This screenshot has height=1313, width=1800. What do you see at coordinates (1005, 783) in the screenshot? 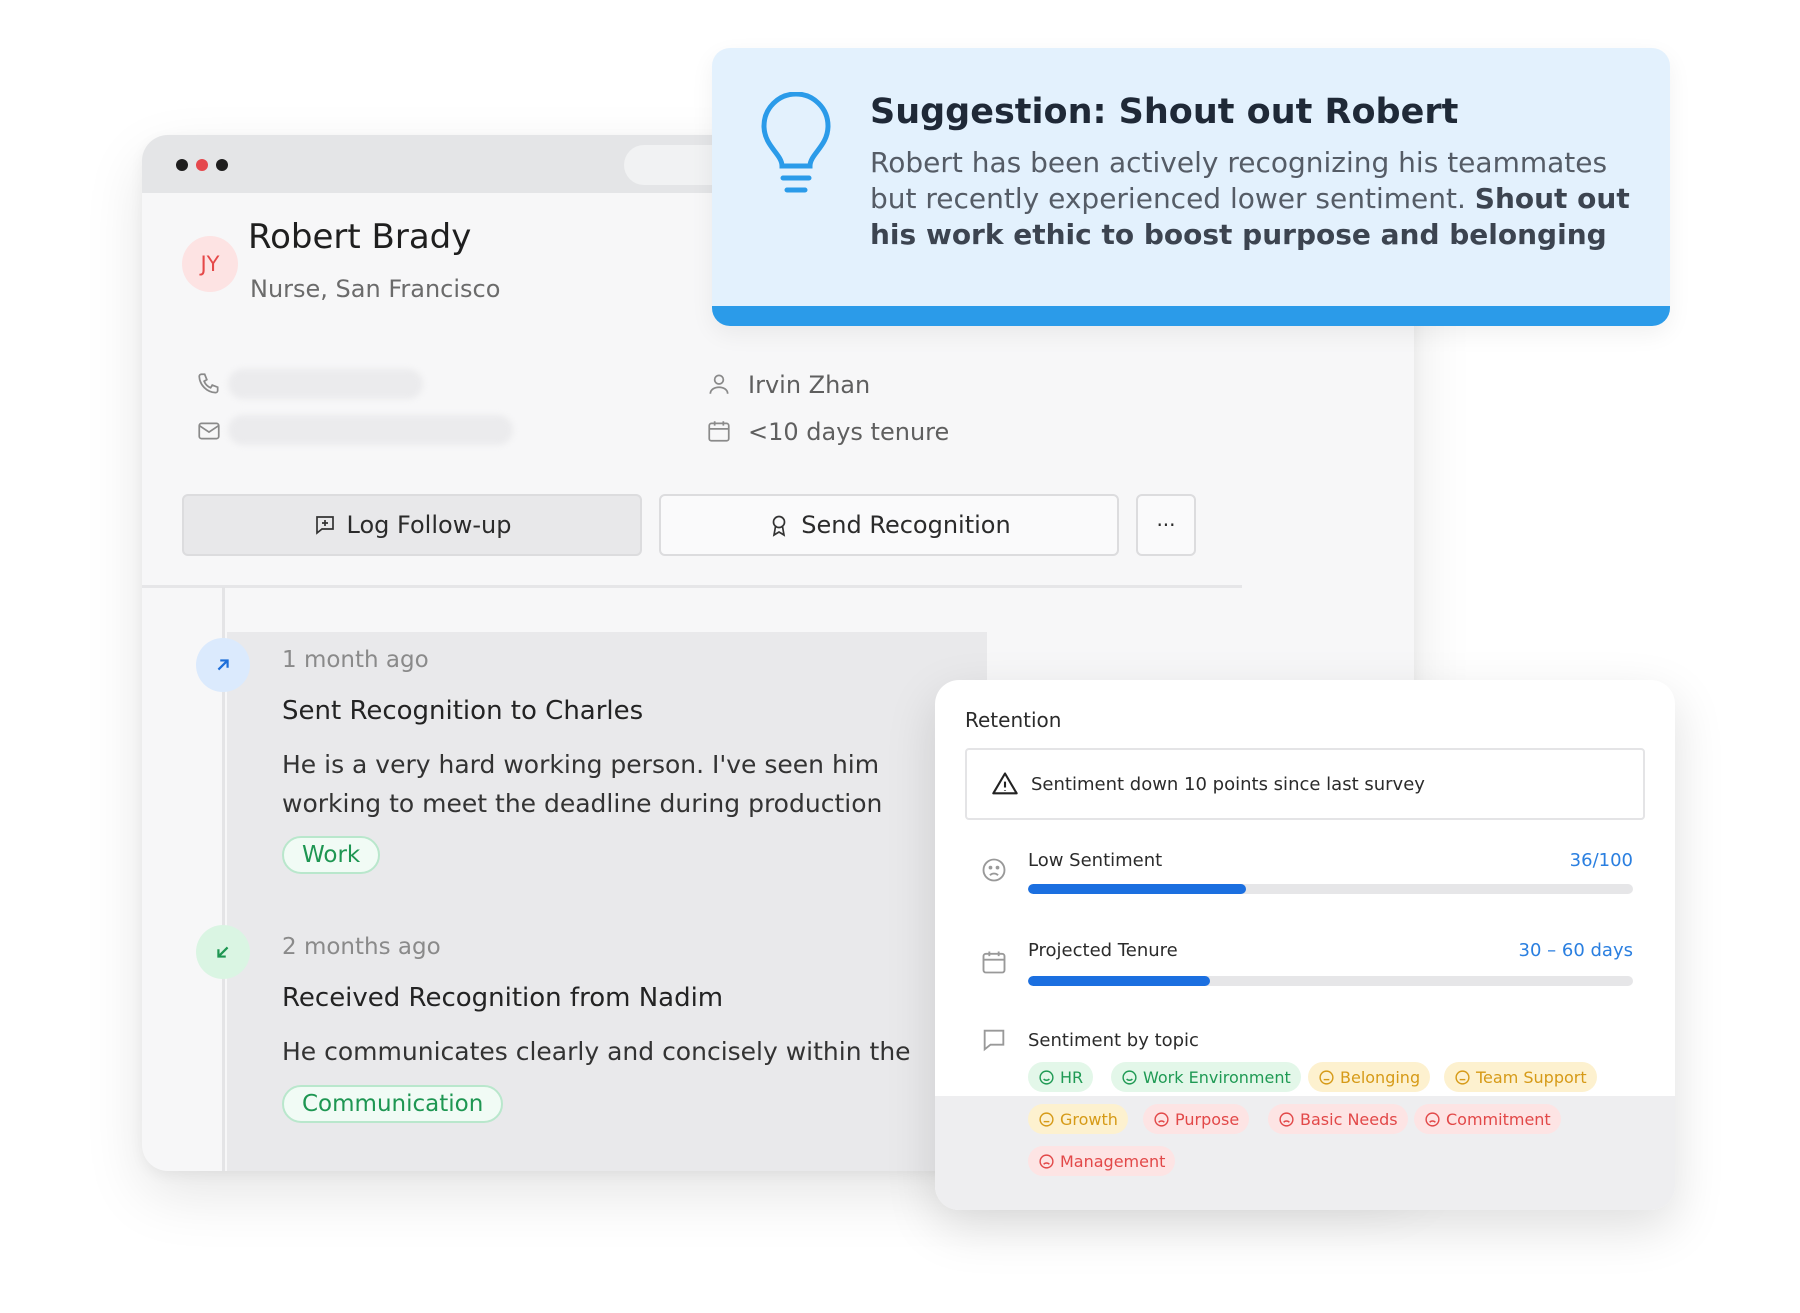
I see `warning-icon` at bounding box center [1005, 783].